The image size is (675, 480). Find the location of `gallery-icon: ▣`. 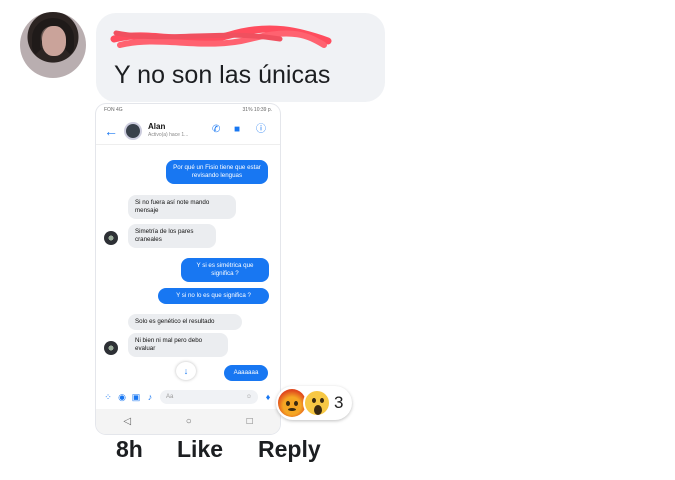

gallery-icon: ▣ is located at coordinates (136, 396).